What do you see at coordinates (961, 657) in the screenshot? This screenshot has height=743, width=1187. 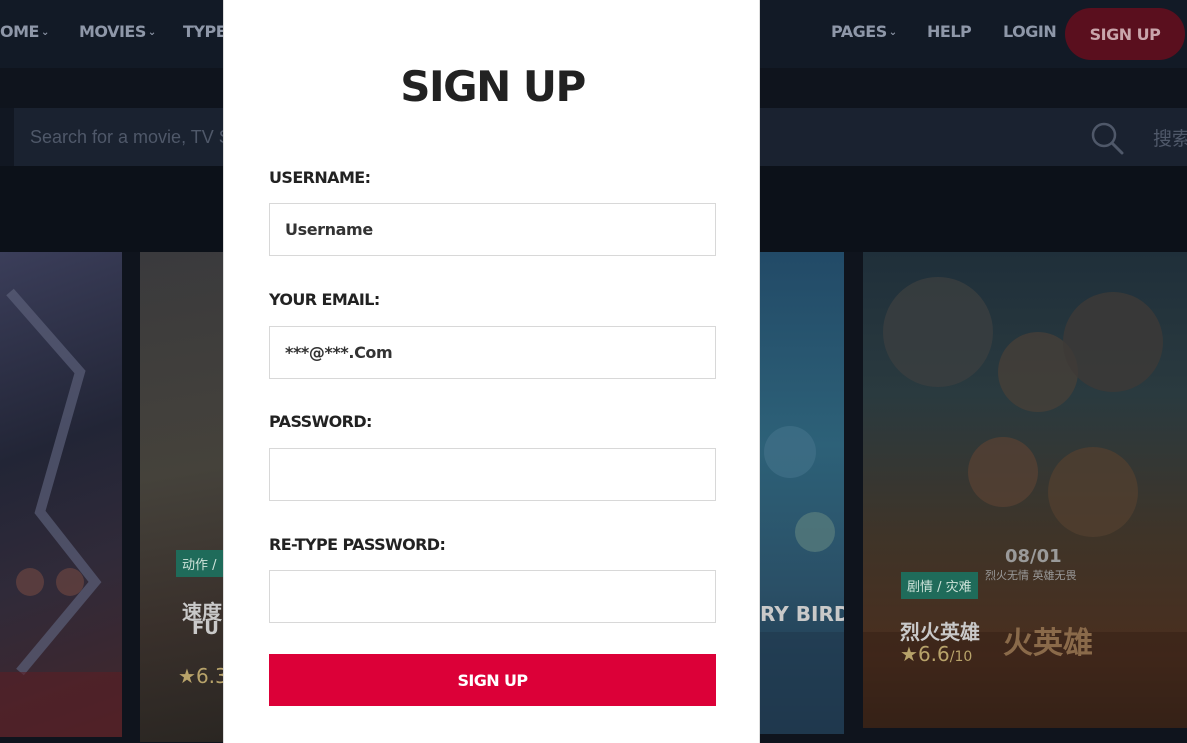 I see `poster-rating-max: /10` at bounding box center [961, 657].